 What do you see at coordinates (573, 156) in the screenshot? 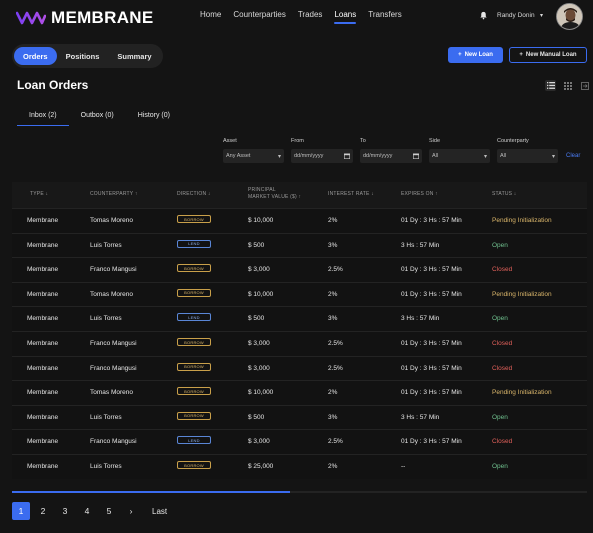
I see `clear-filters-link: Clear` at bounding box center [573, 156].